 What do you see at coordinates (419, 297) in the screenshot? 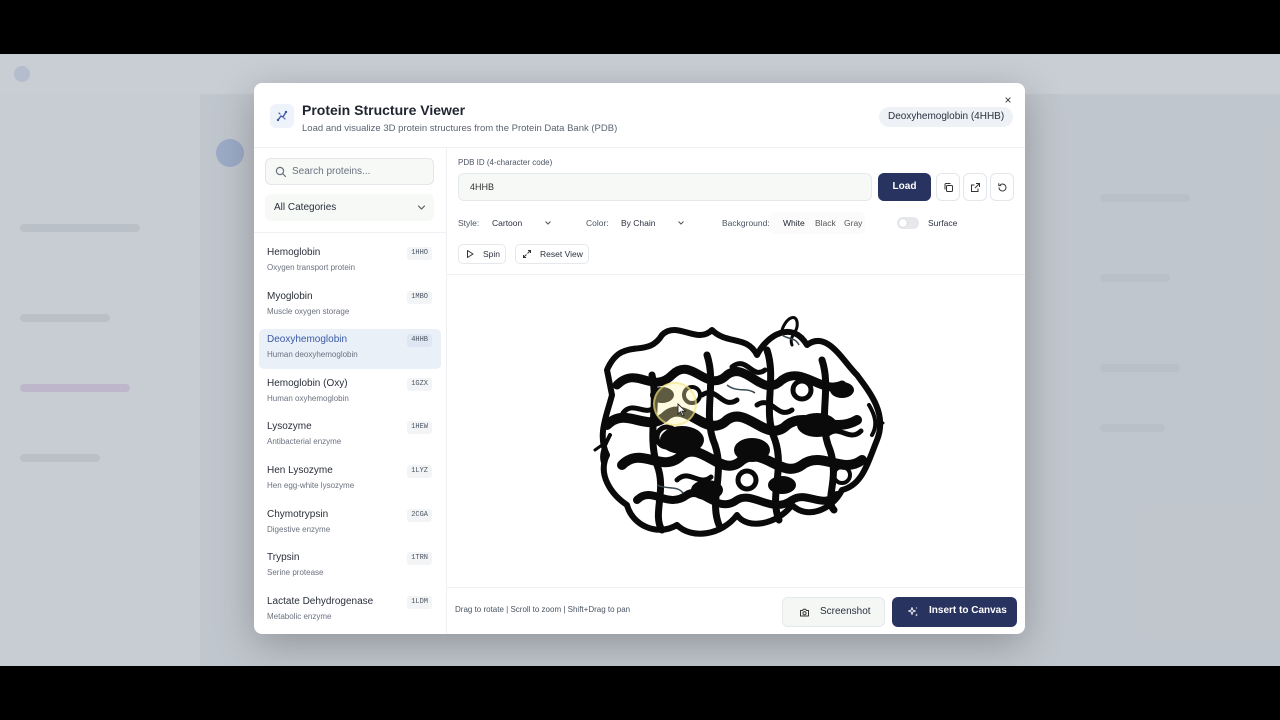
I see `pdb-code-badge: 1MBO` at bounding box center [419, 297].